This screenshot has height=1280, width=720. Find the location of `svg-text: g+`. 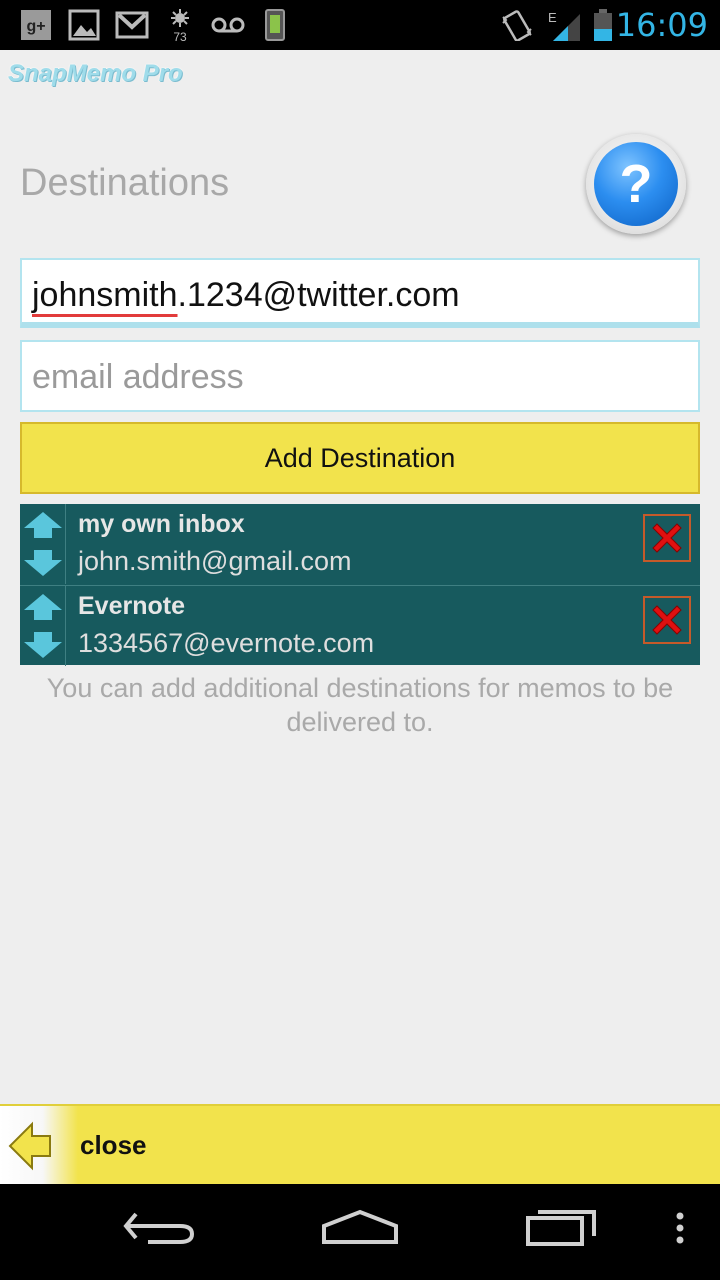

svg-text: g+ is located at coordinates (35, 26).